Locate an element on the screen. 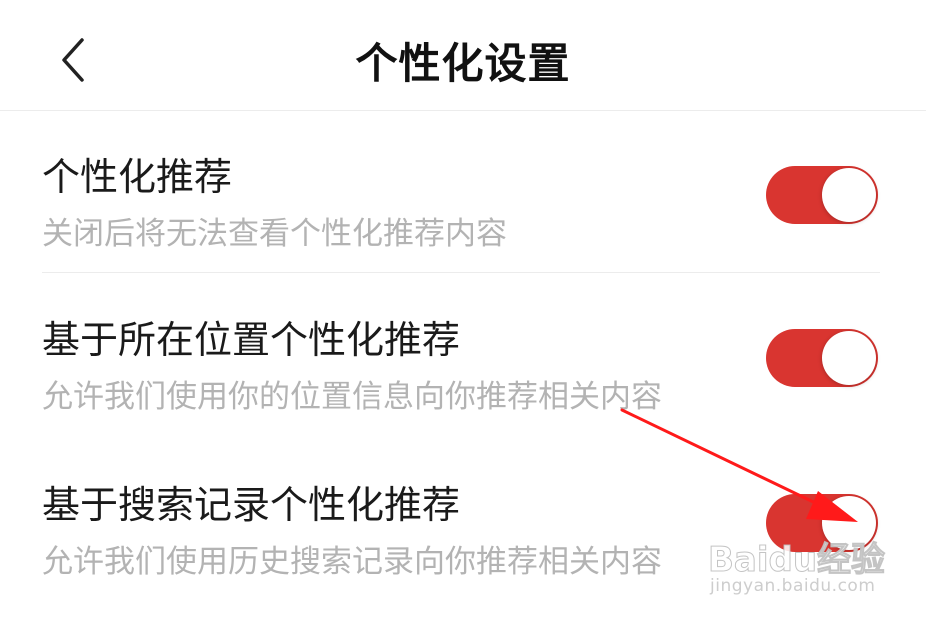  search-history-recommendation-toggle is located at coordinates (822, 523).